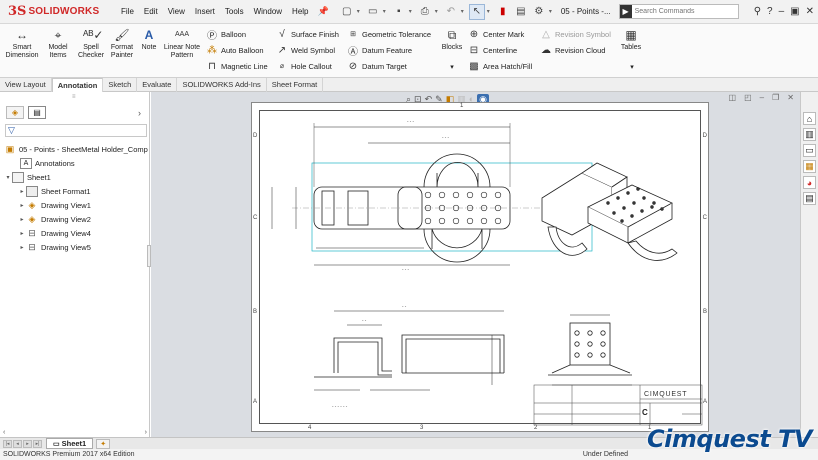  Describe the element at coordinates (733, 97) in the screenshot. I see `tile-icon: ◫` at that location.